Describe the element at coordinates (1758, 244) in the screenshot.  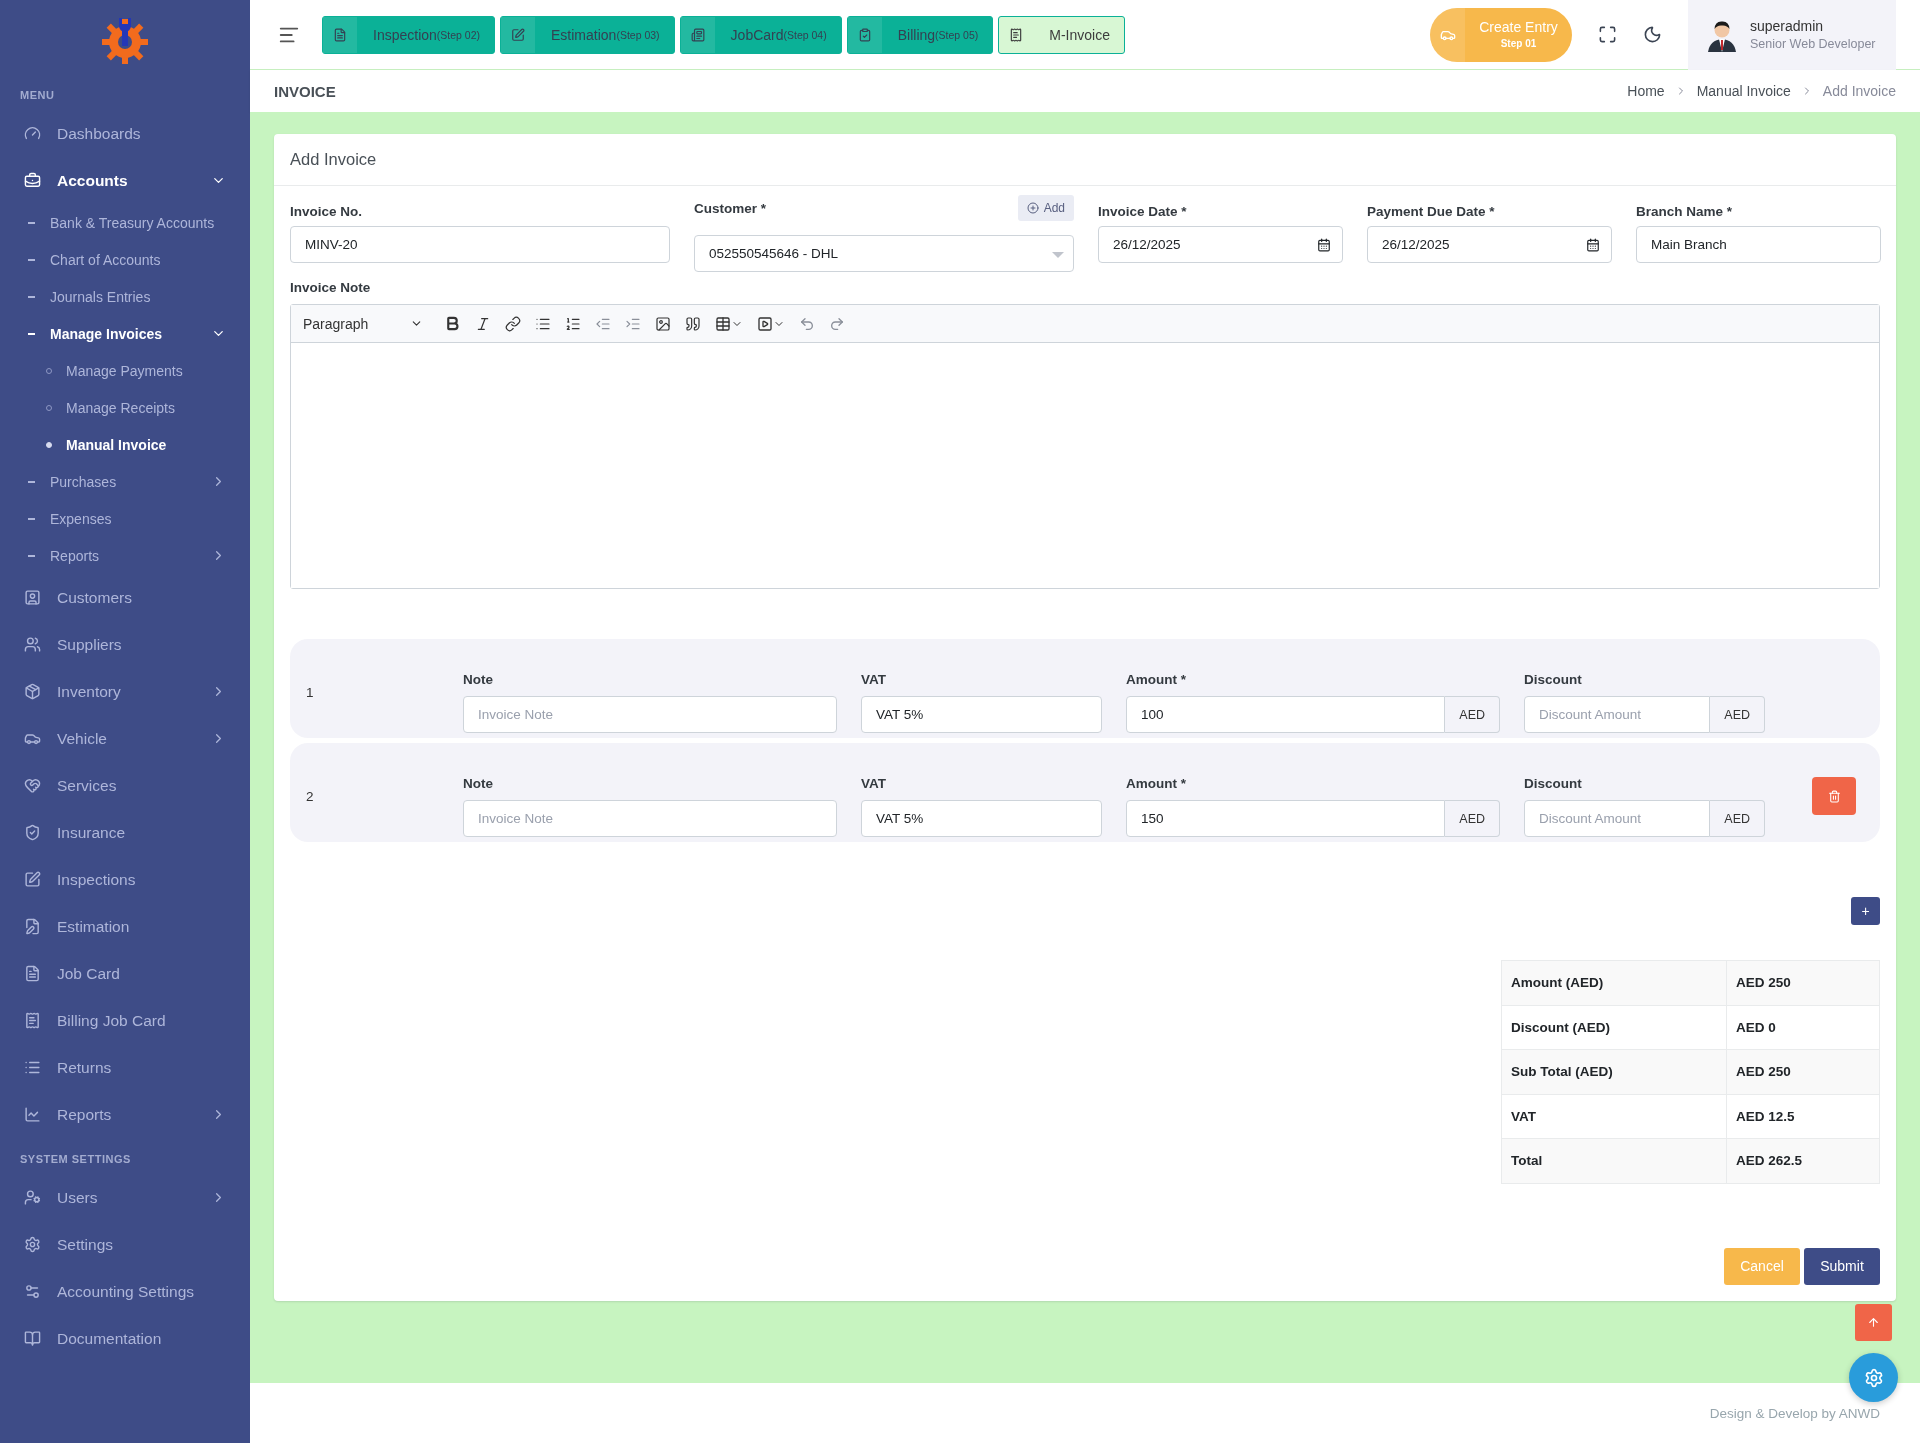
I see `text-field: Main Branch` at that location.